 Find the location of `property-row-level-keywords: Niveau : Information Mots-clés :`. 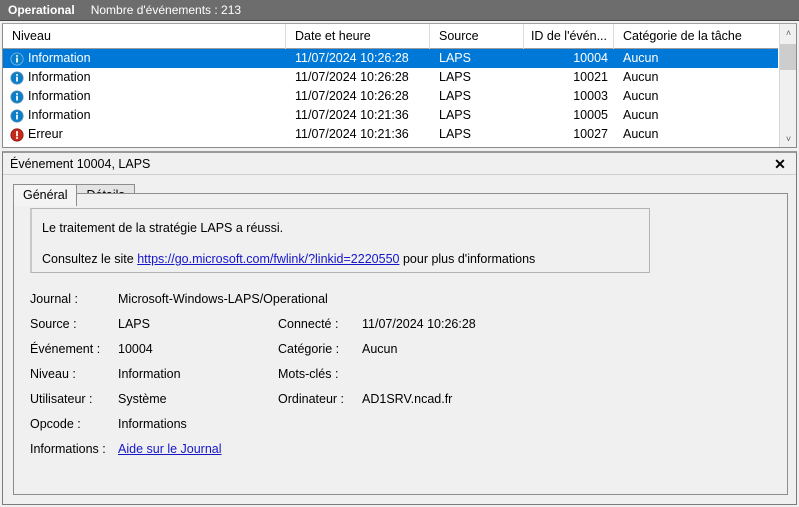

property-row-level-keywords: Niveau : Information Mots-clés : is located at coordinates (400, 373).